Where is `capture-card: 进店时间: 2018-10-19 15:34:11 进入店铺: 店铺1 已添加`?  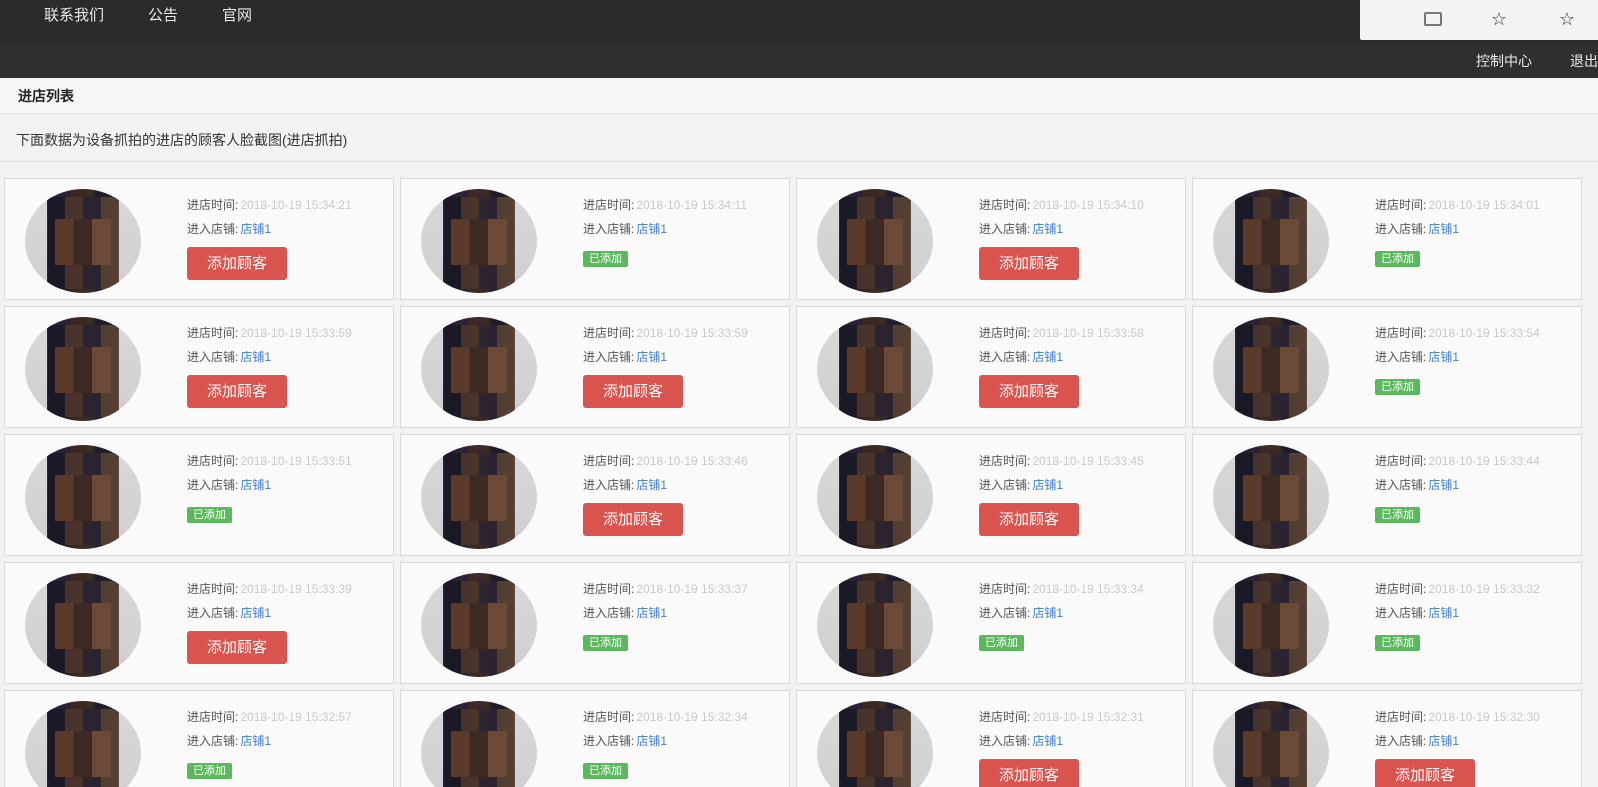 capture-card: 进店时间: 2018-10-19 15:34:11 进入店铺: 店铺1 已添加 is located at coordinates (595, 239).